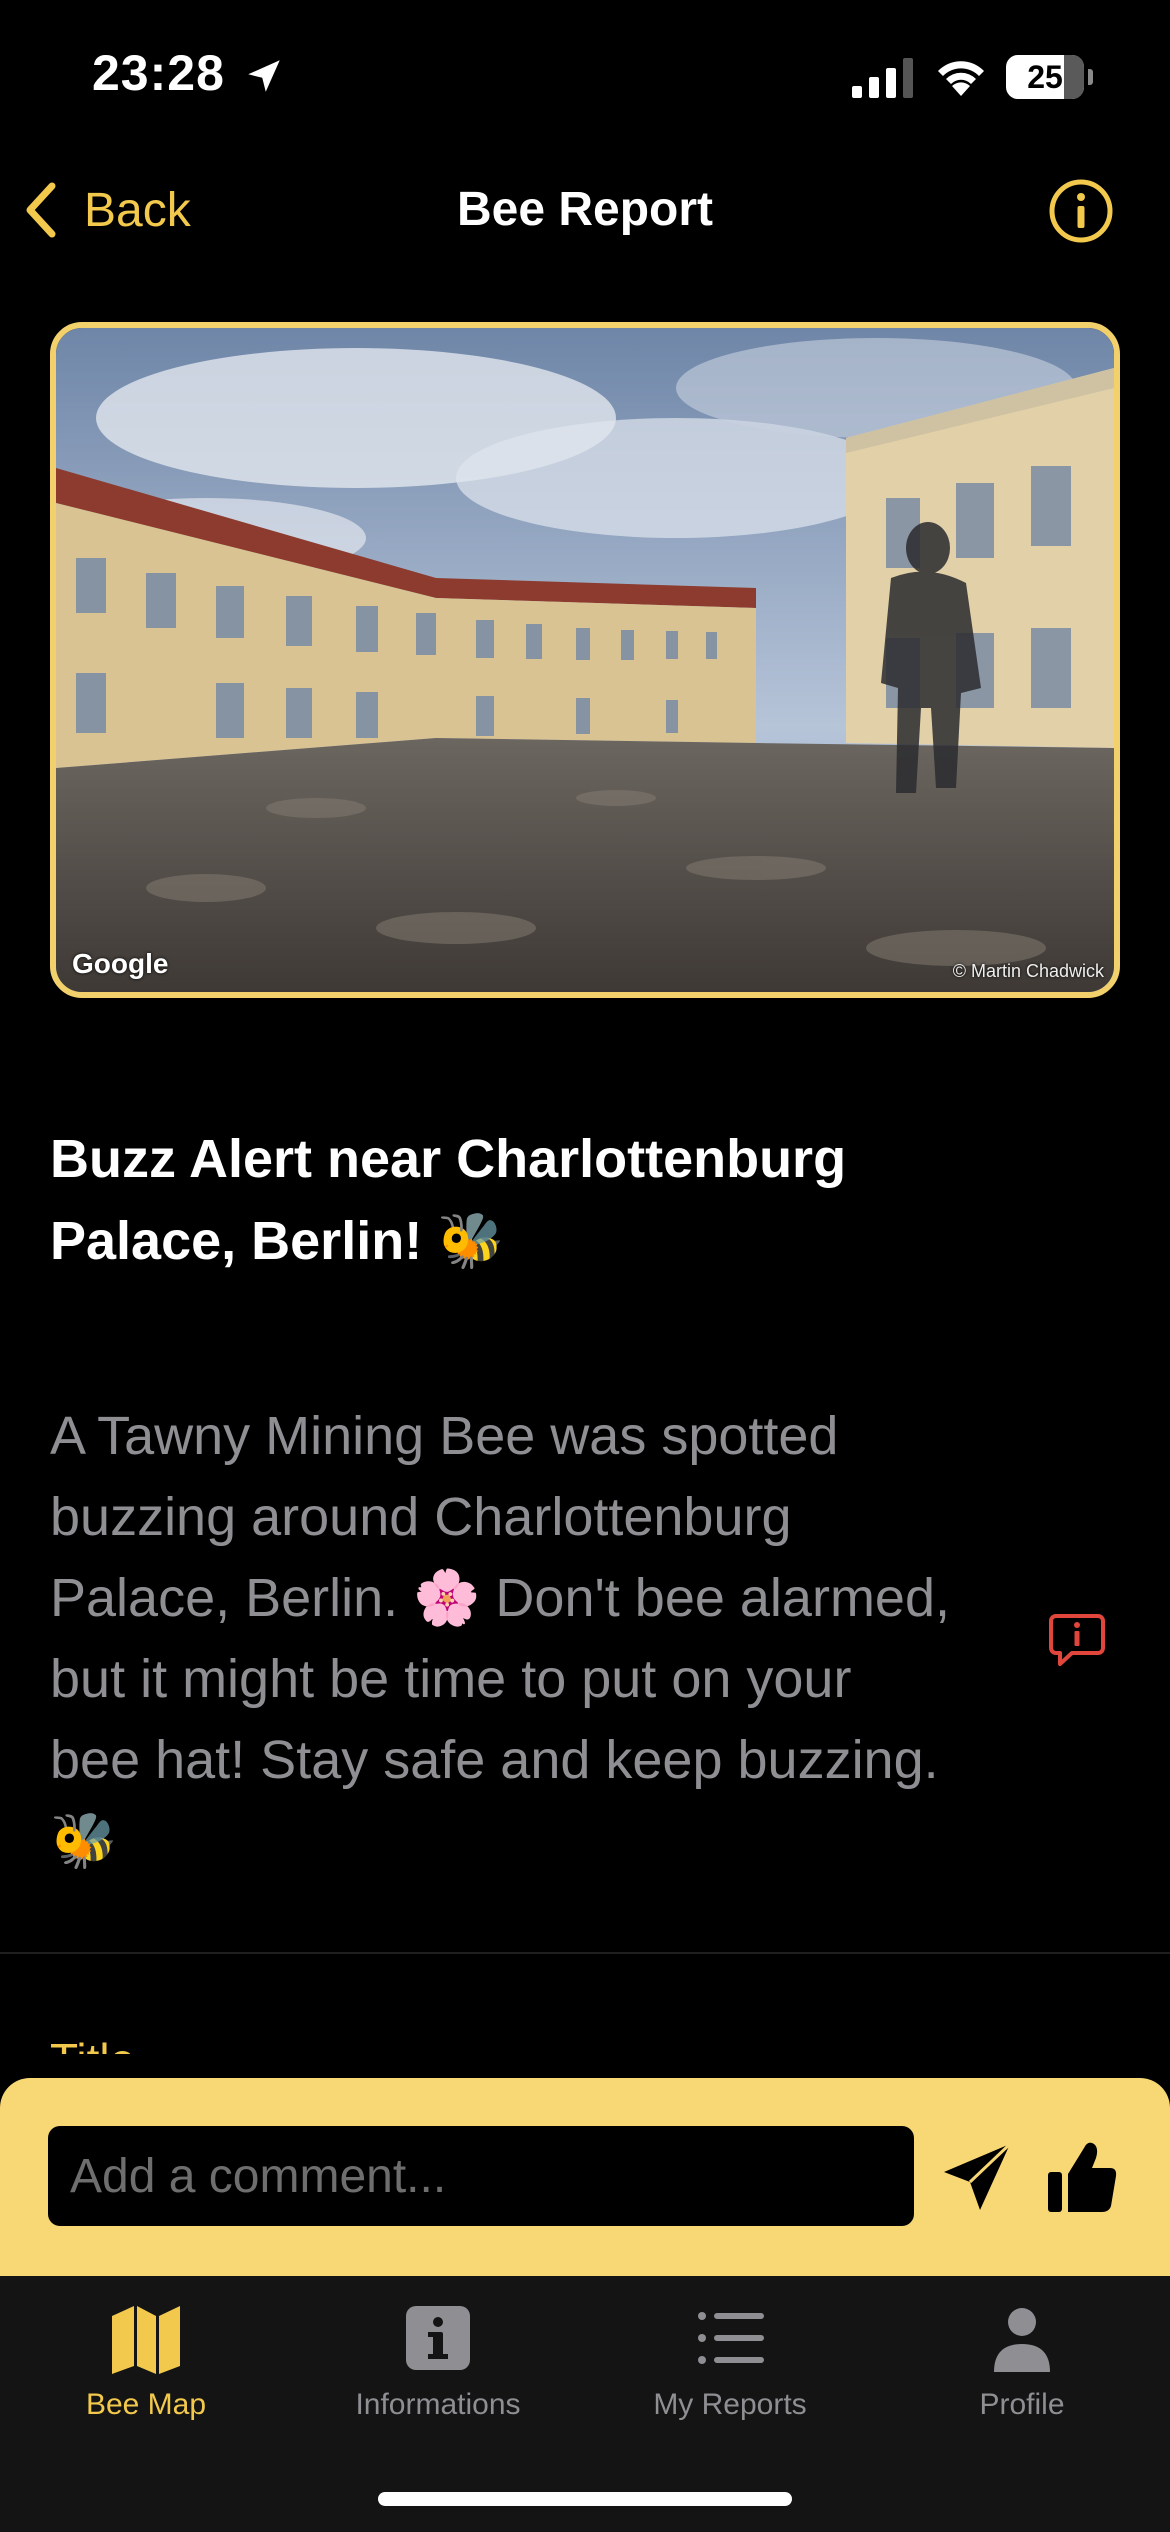 Image resolution: width=1170 pixels, height=2532 pixels. Describe the element at coordinates (146, 2375) in the screenshot. I see `tab-bee-map: Bee Map` at that location.